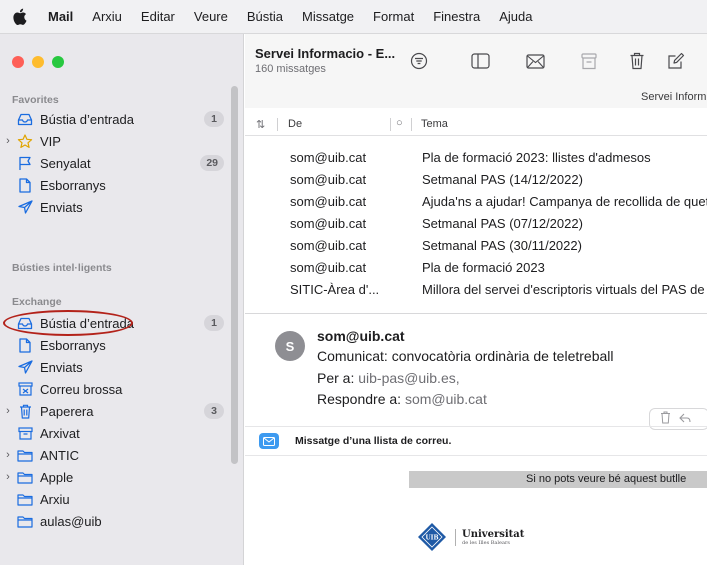  Describe the element at coordinates (115, 411) in the screenshot. I see `sidebar-item-trash: › Paperera 3` at that location.